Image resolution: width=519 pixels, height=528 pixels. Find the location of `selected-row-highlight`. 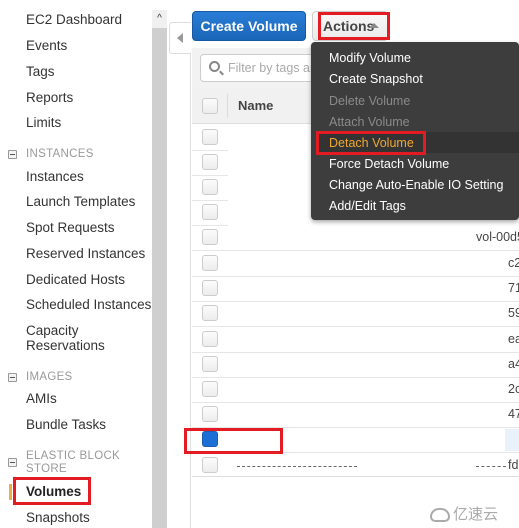

selected-row-highlight is located at coordinates (512, 440).